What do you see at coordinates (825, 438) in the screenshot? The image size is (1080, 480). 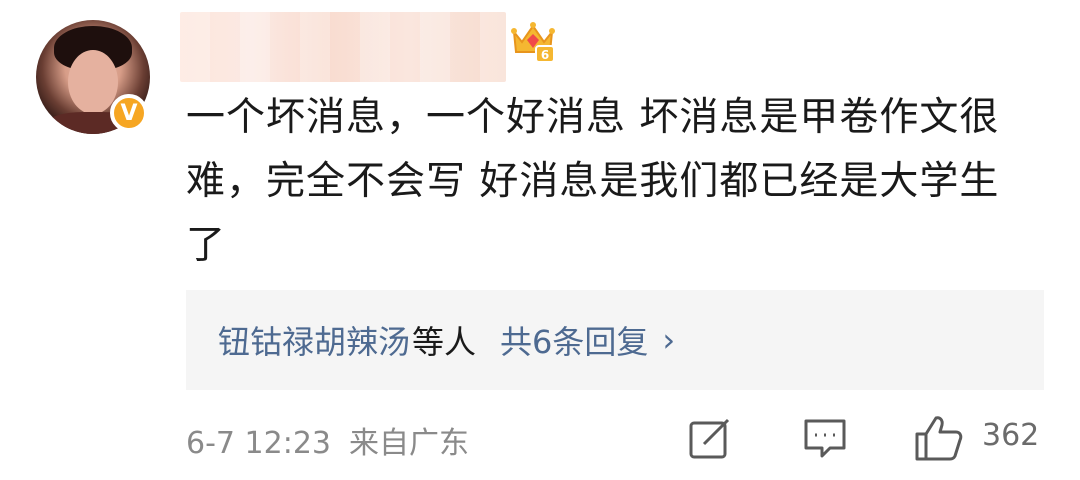 I see `comment-icon` at bounding box center [825, 438].